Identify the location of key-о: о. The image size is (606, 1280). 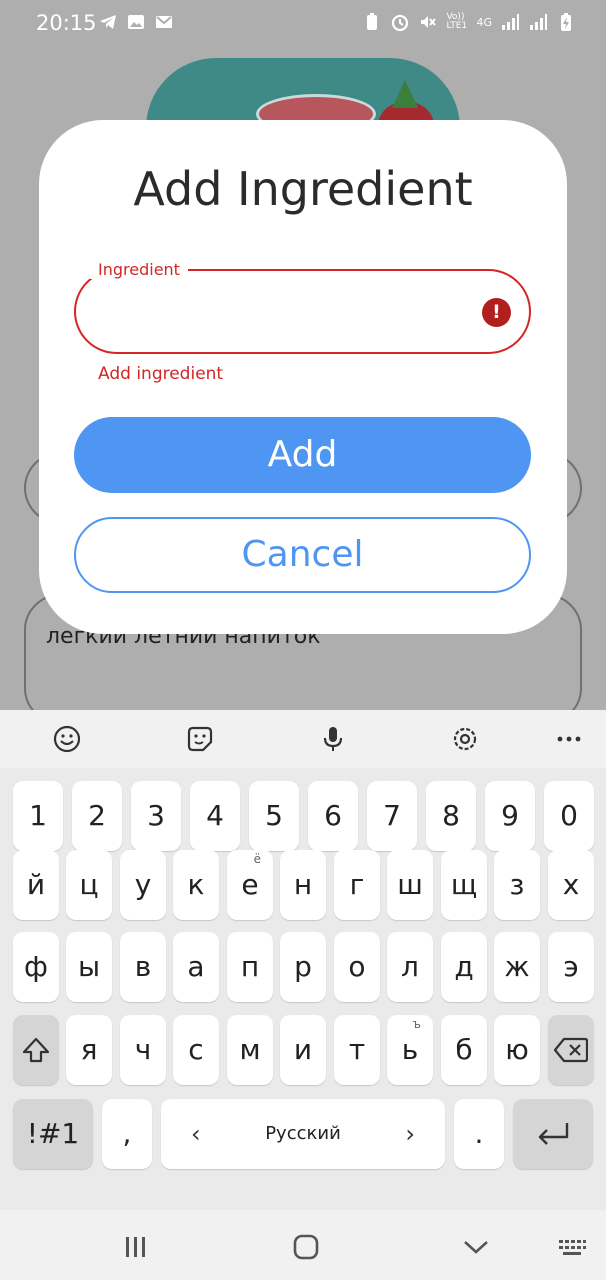
(357, 967).